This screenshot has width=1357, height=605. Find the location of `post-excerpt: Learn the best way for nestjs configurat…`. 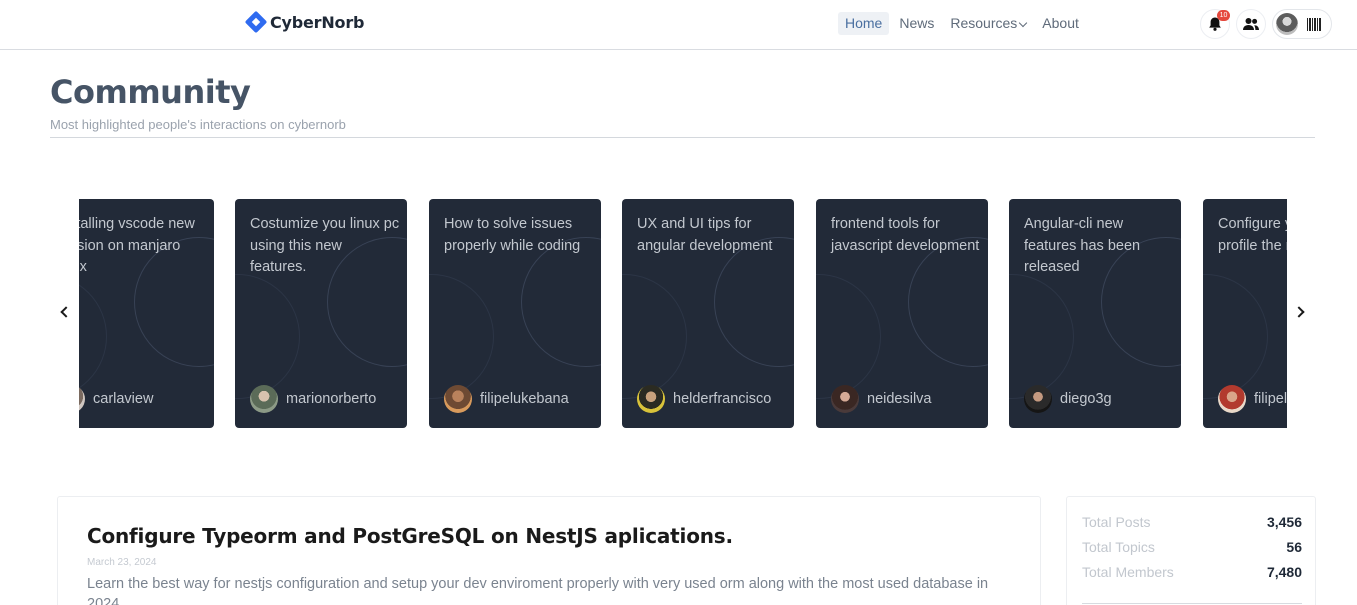

post-excerpt: Learn the best way for nestjs configurat… is located at coordinates (538, 590).